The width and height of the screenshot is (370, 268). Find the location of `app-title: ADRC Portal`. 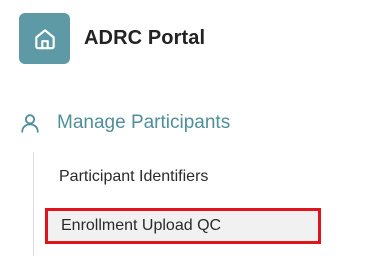

app-title: ADRC Portal is located at coordinates (145, 38).